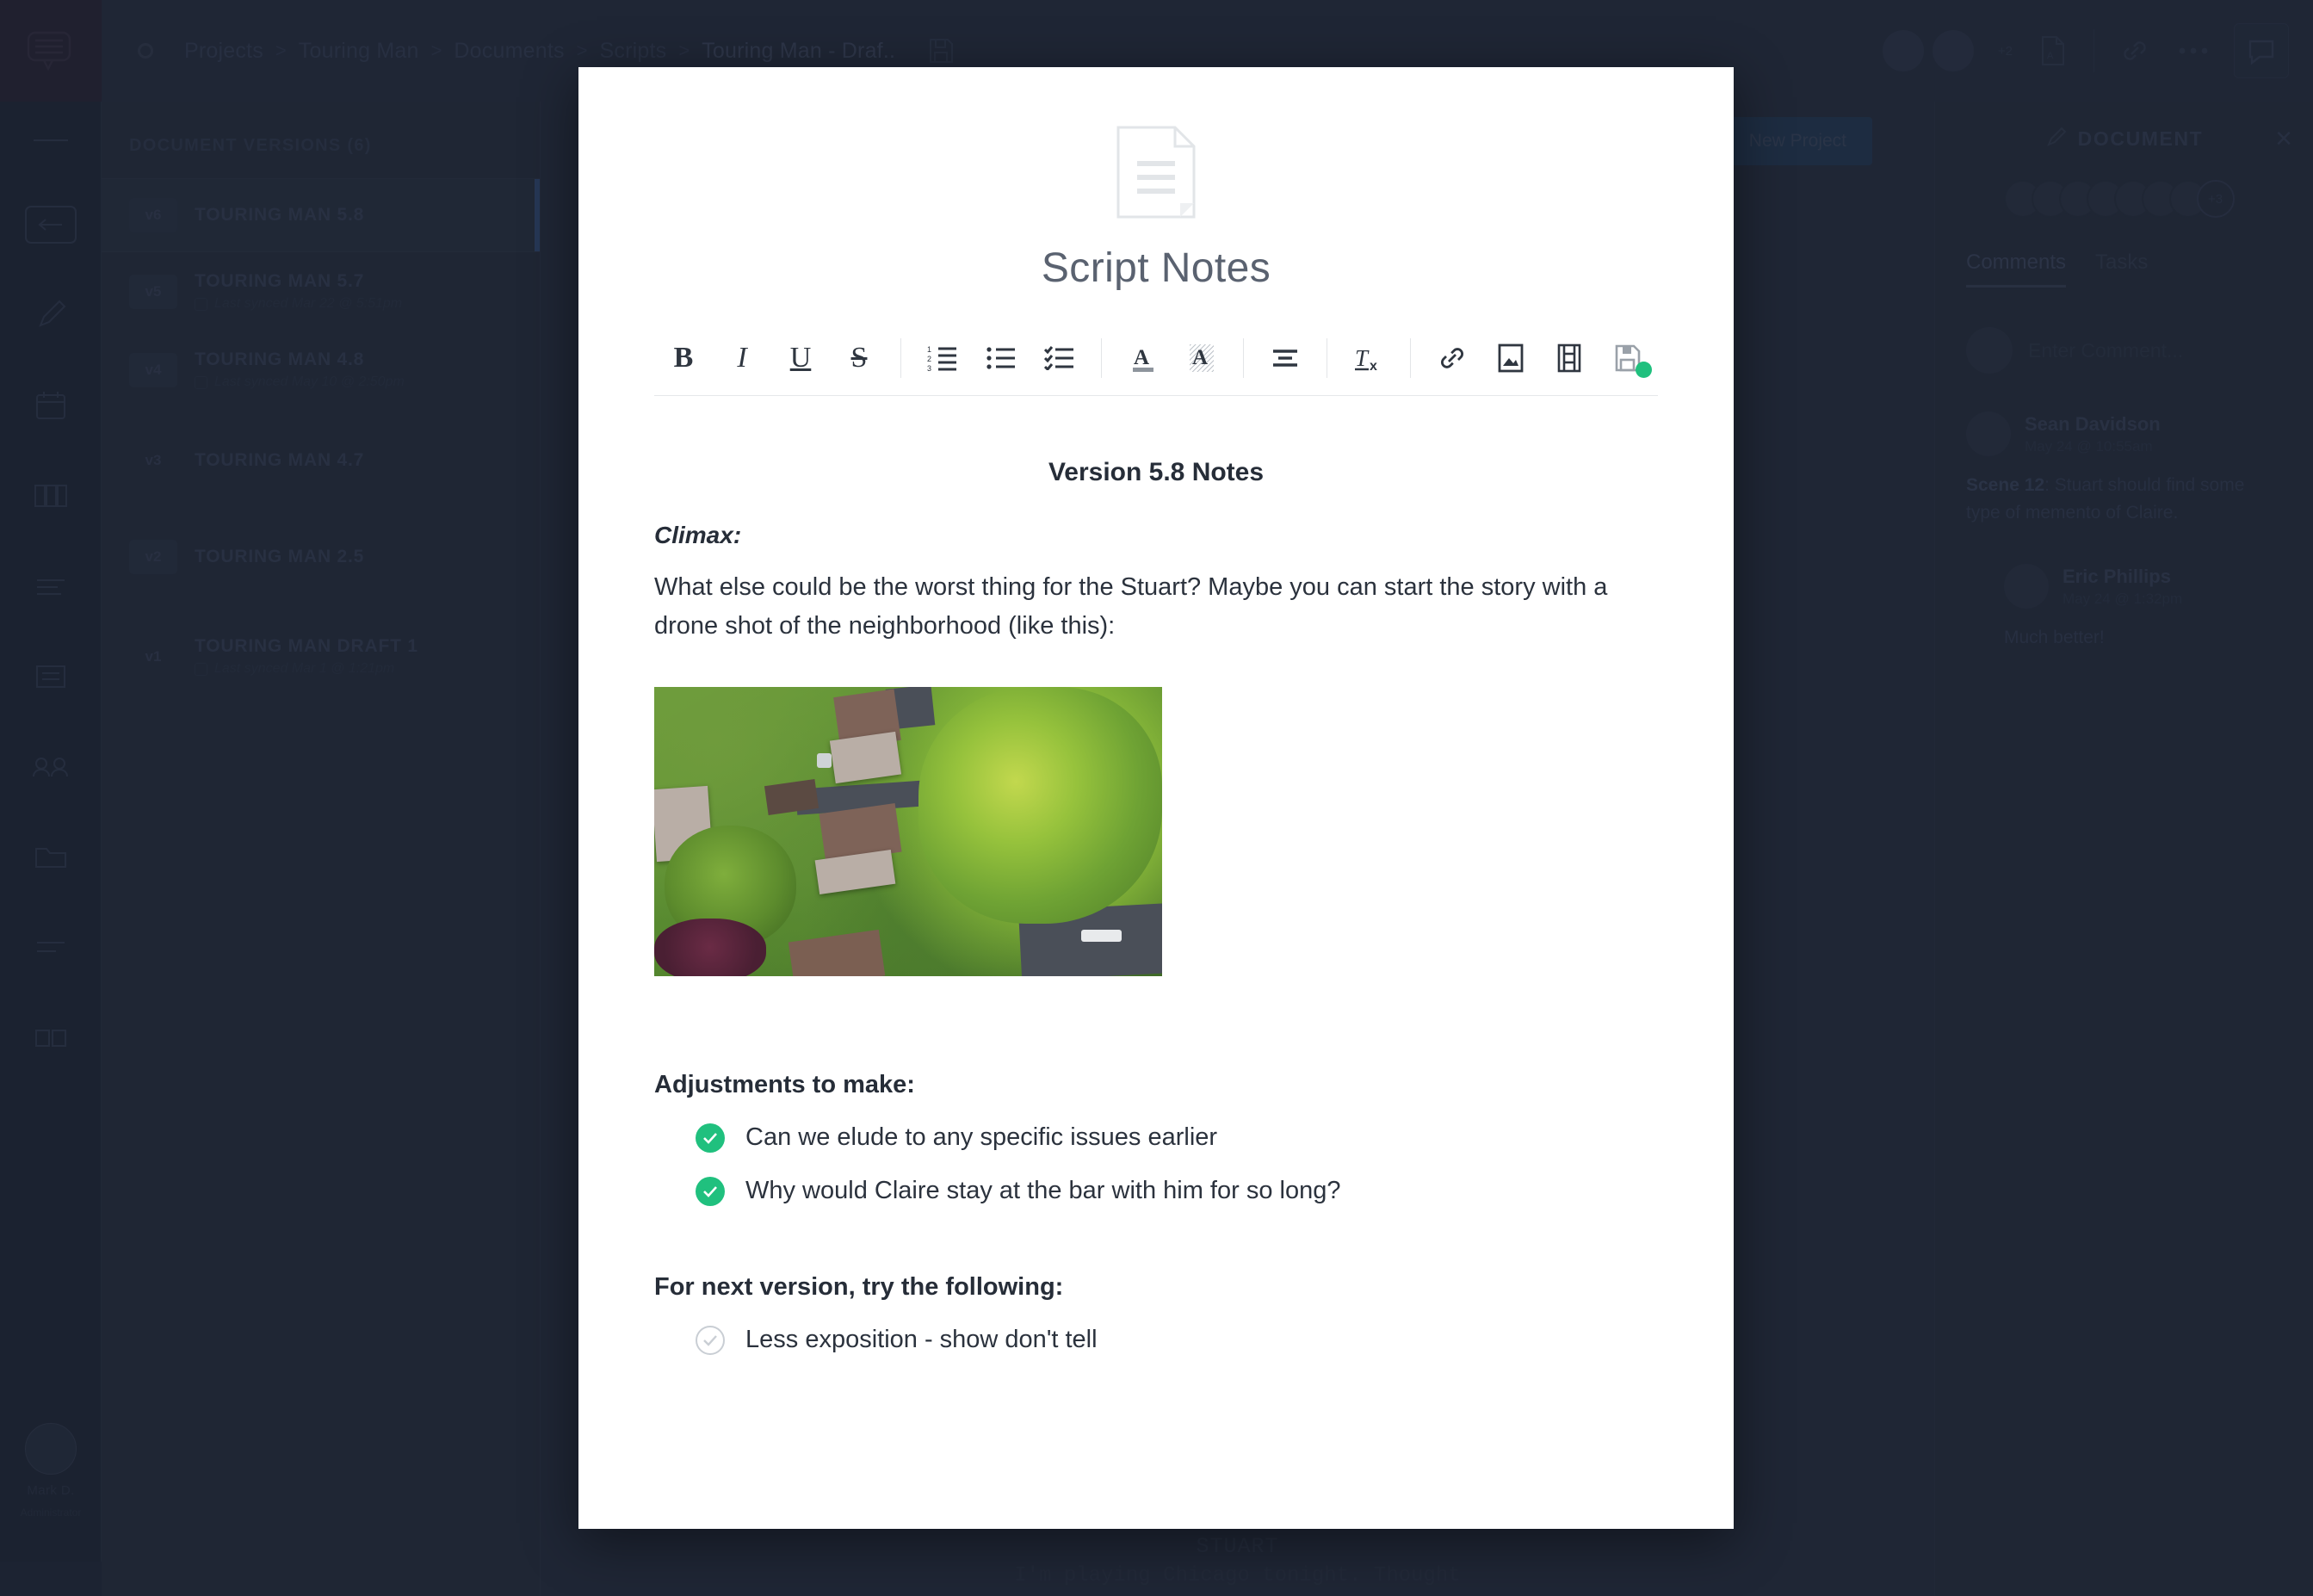 Image resolution: width=2313 pixels, height=1596 pixels. I want to click on checklist-label: Less exposition - show don't tell, so click(922, 1340).